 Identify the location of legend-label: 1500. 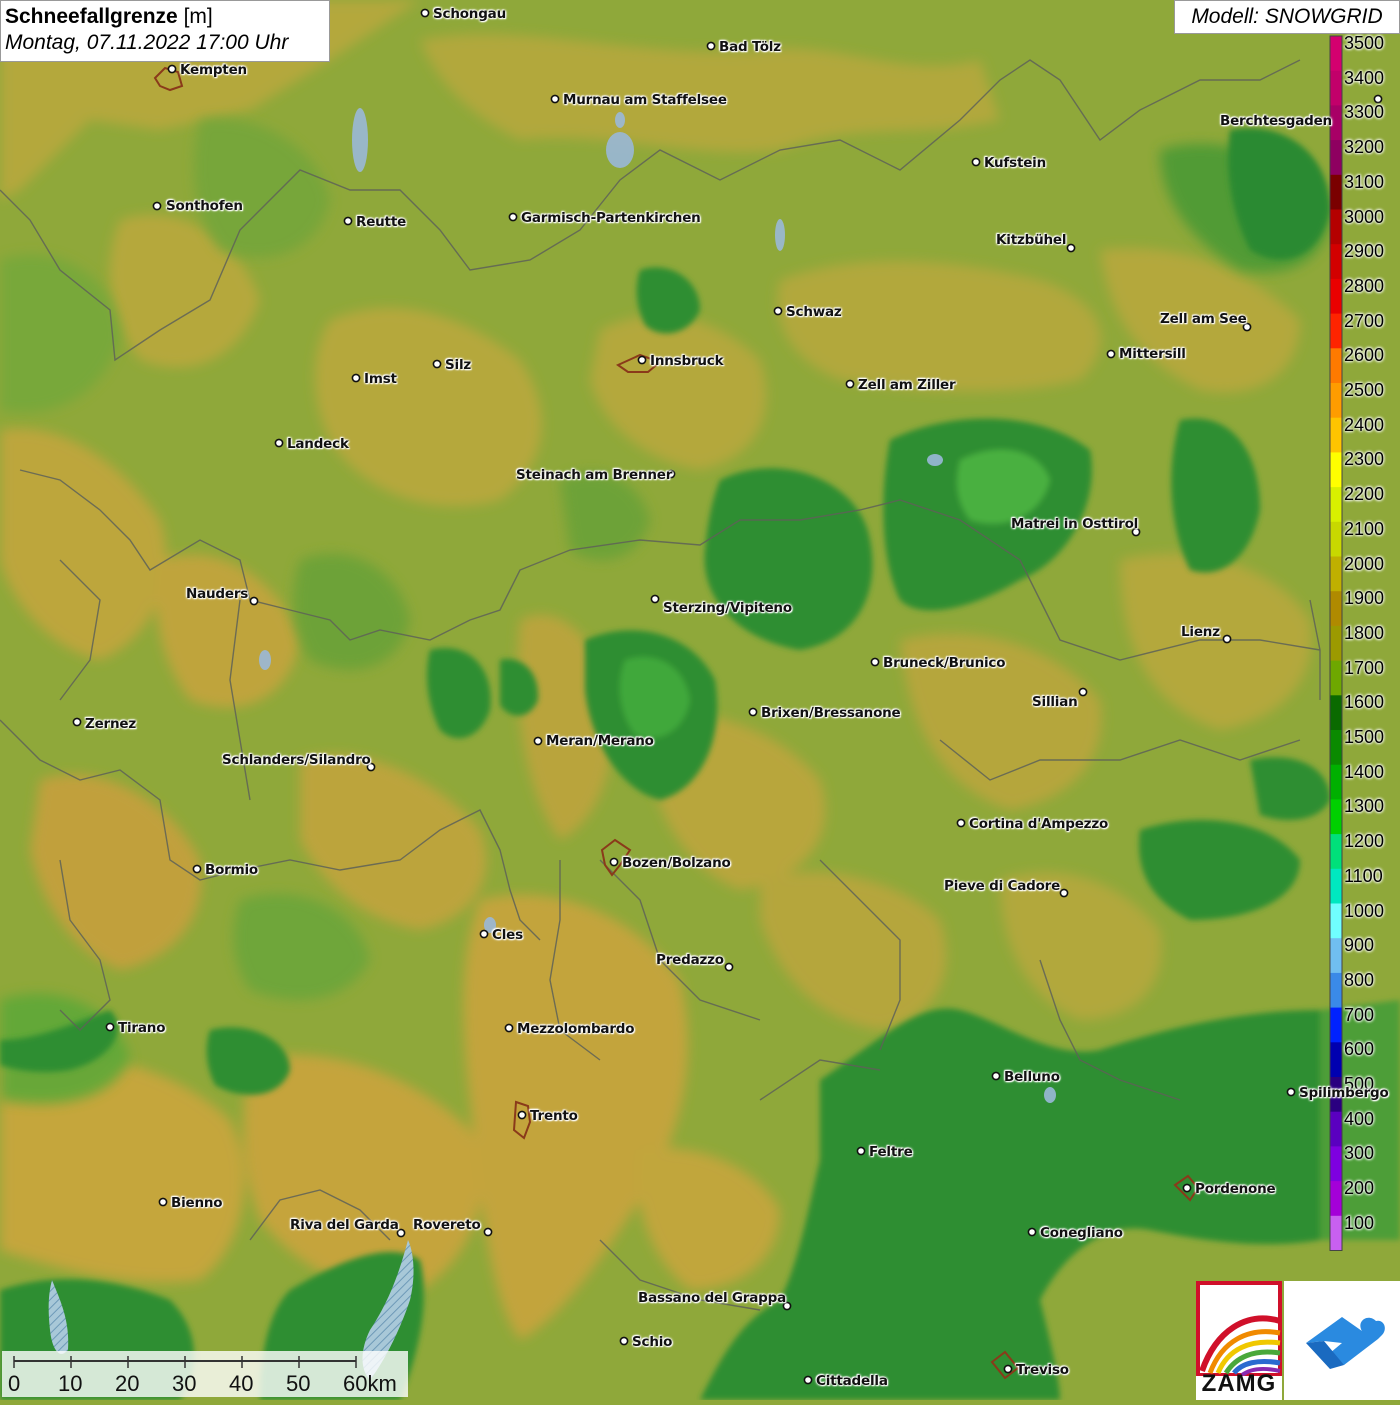
(1364, 737).